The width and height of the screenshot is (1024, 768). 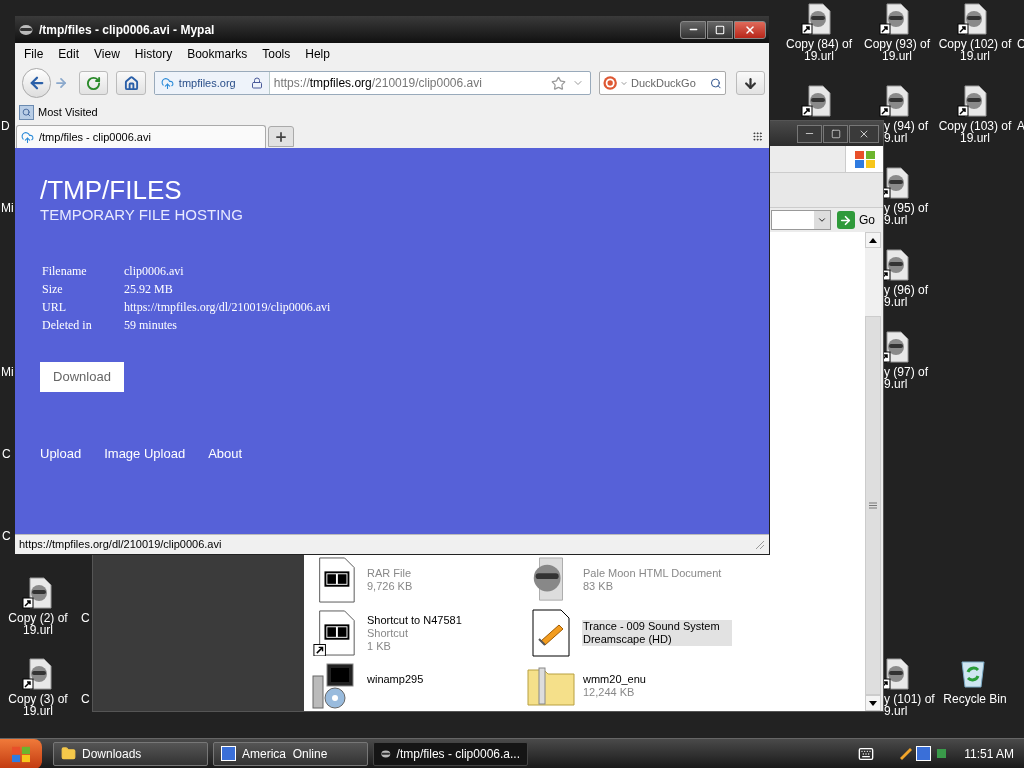 What do you see at coordinates (909, 705) in the screenshot?
I see `desktop-icon-label: y (101) of 9.url` at bounding box center [909, 705].